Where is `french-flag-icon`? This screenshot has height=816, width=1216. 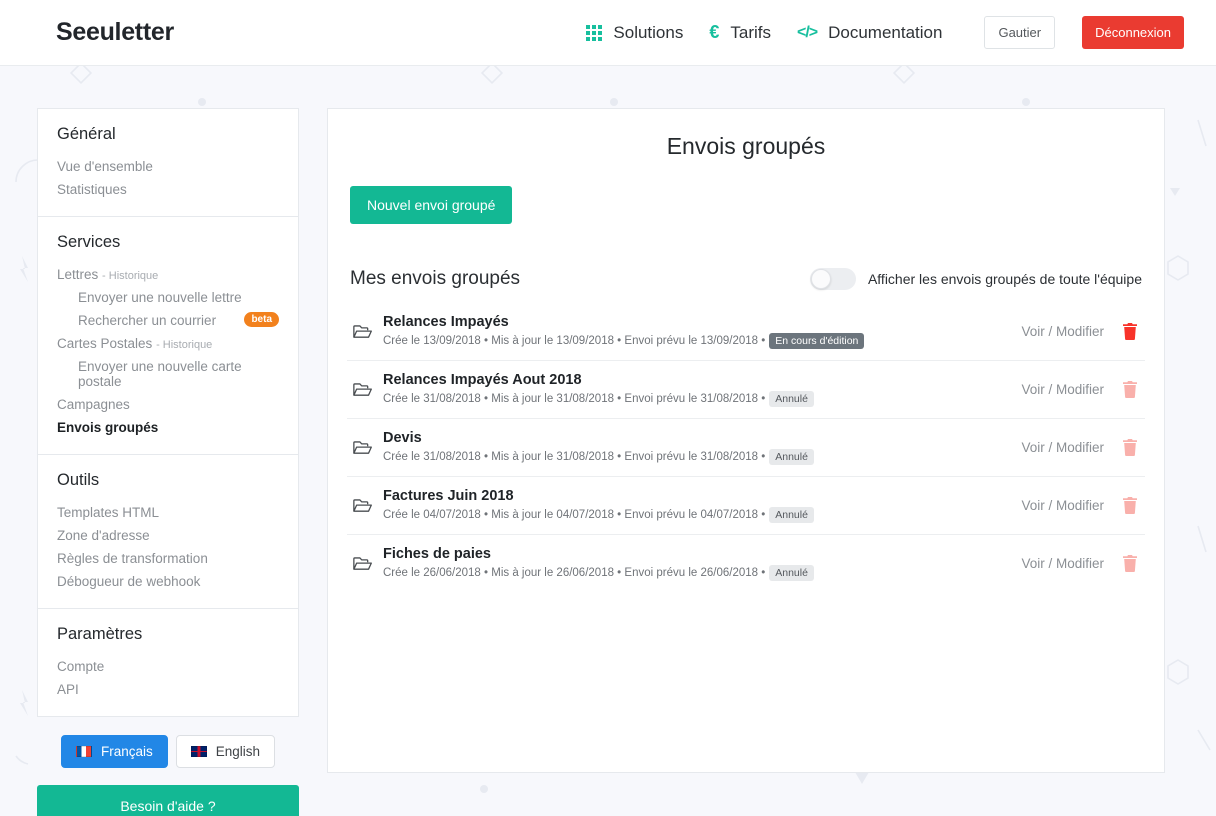 french-flag-icon is located at coordinates (83, 751).